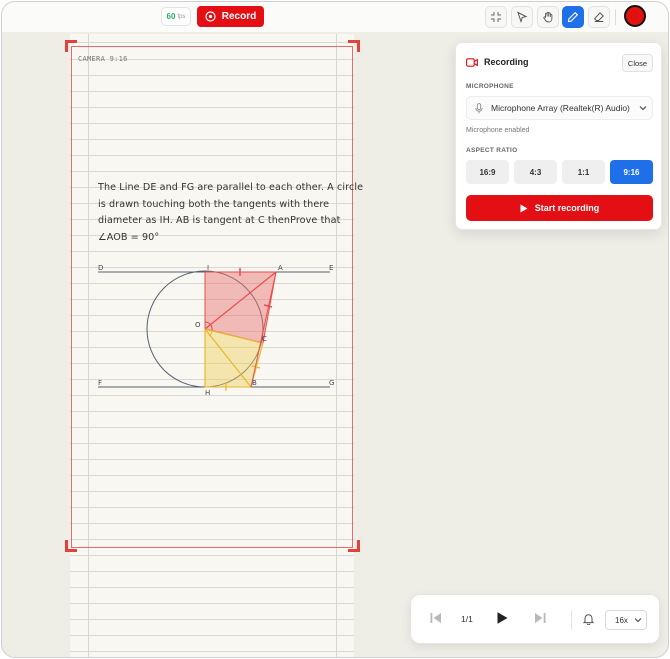 The height and width of the screenshot is (659, 670). What do you see at coordinates (571, 620) in the screenshot?
I see `playback-divider` at bounding box center [571, 620].